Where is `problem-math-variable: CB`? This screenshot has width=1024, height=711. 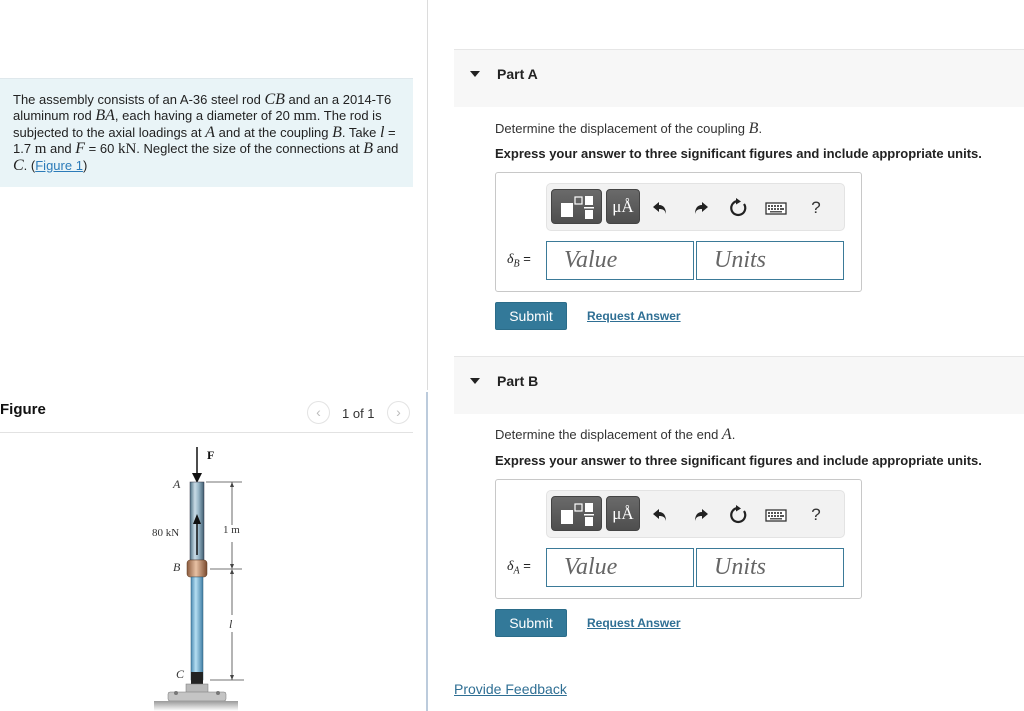 problem-math-variable: CB is located at coordinates (274, 99).